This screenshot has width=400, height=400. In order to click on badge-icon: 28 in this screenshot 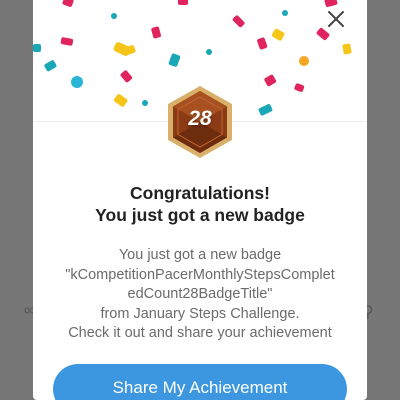, I will do `click(200, 122)`.